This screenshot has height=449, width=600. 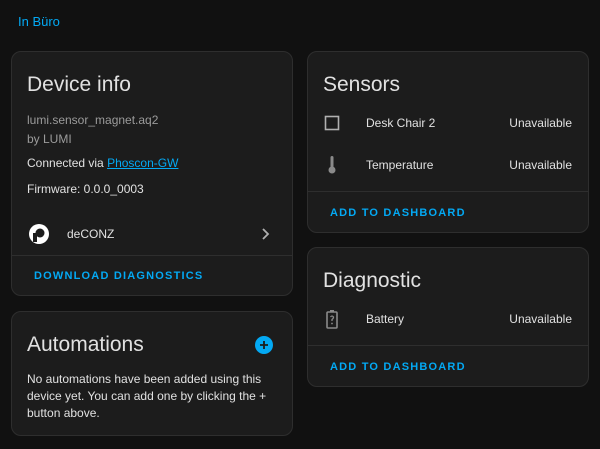 I want to click on sensor-row-desk-chair: Desk Chair 2 Unavailable, so click(x=448, y=123).